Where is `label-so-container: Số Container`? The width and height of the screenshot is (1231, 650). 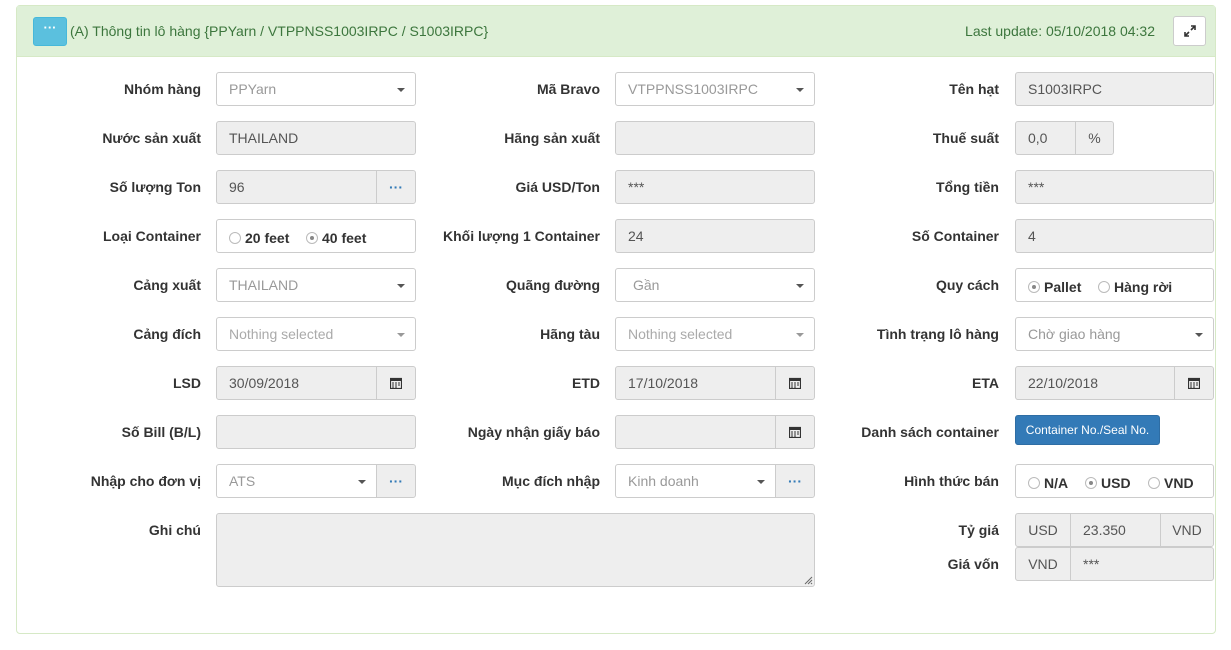 label-so-container: Số Container is located at coordinates (955, 236).